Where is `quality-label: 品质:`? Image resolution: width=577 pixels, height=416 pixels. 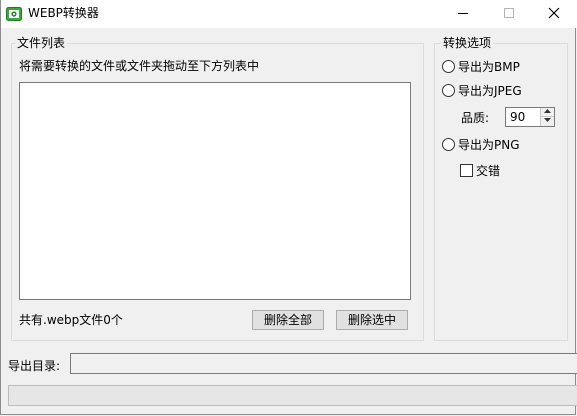
quality-label: 品质: is located at coordinates (475, 118).